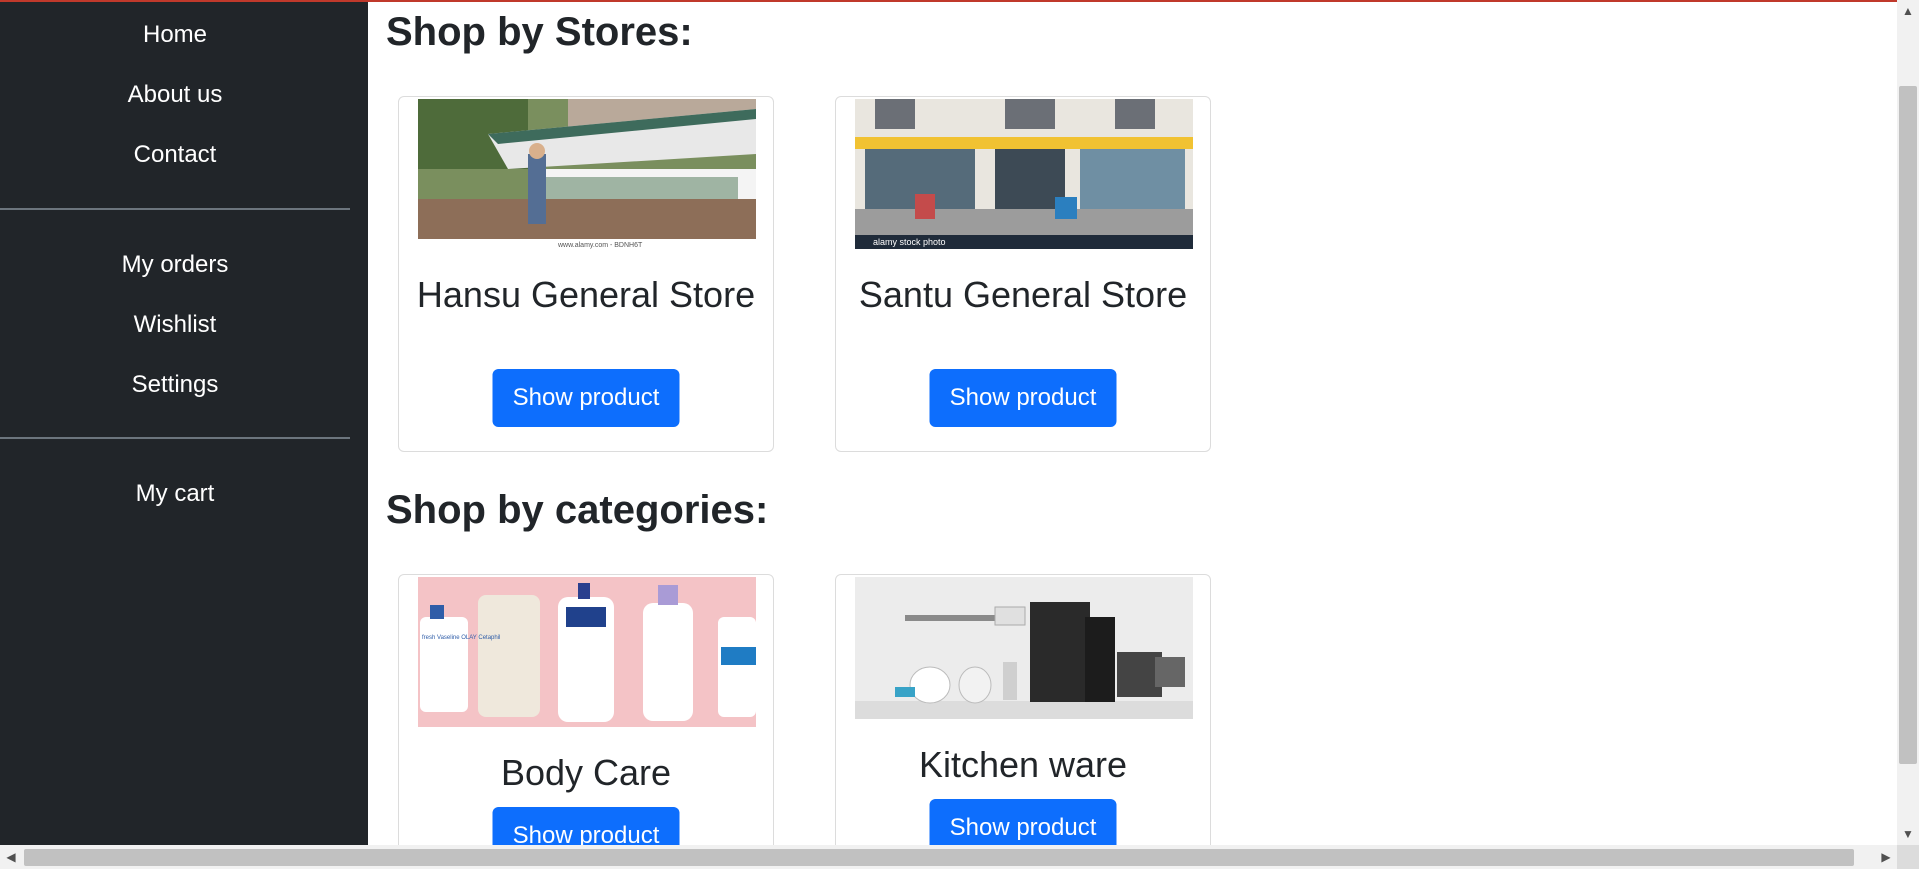 The image size is (1919, 869). What do you see at coordinates (11, 857) in the screenshot?
I see `scroll-left-arrow-icon: ◀` at bounding box center [11, 857].